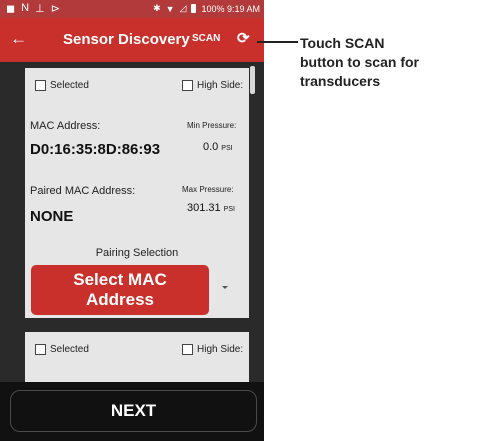  Describe the element at coordinates (342, 43) in the screenshot. I see `callout-line1: Touch SCAN` at that location.